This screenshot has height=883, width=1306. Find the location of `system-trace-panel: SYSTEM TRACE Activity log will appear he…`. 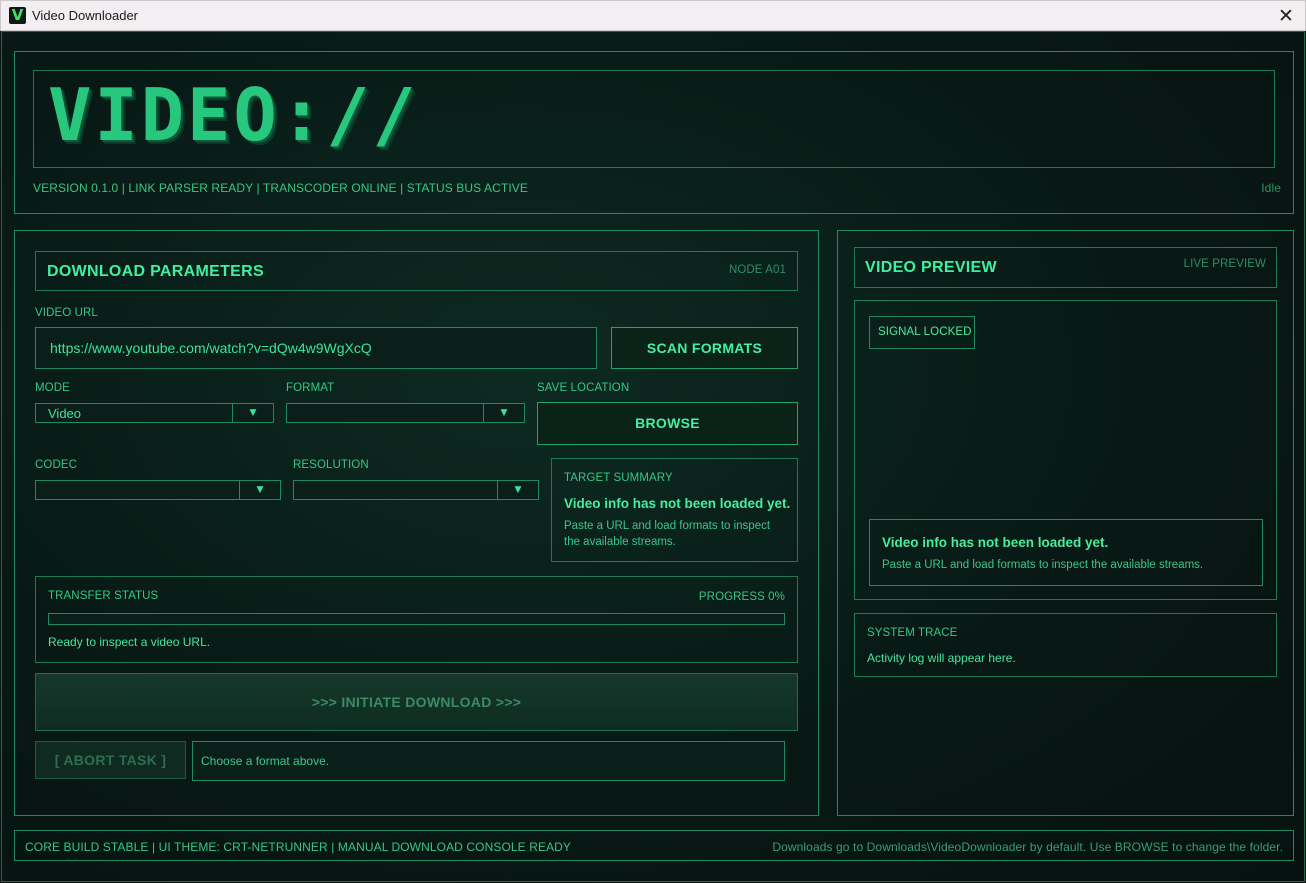

system-trace-panel: SYSTEM TRACE Activity log will appear he… is located at coordinates (1065, 645).